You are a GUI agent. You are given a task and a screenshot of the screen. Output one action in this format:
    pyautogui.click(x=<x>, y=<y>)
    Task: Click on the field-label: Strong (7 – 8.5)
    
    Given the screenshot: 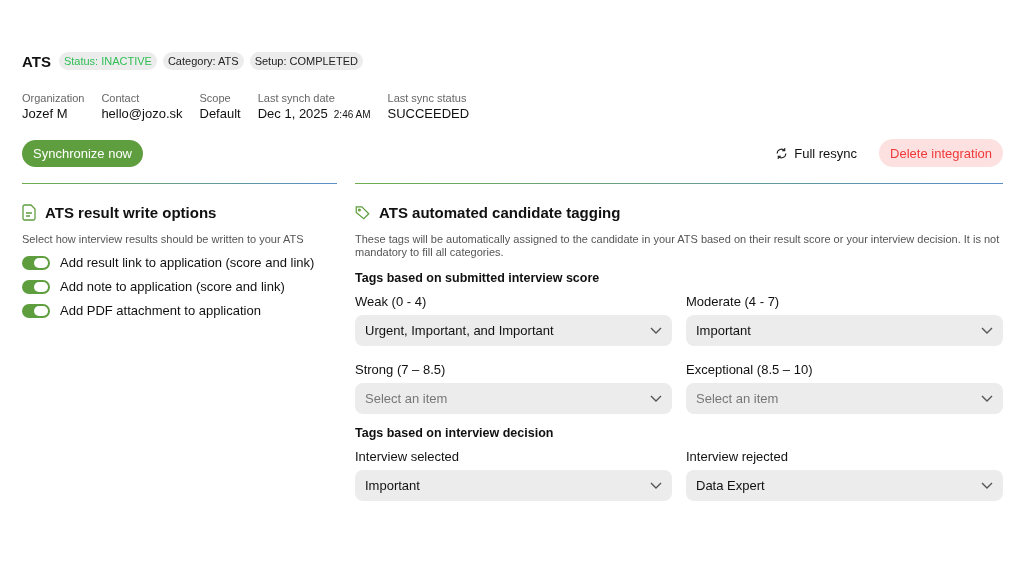 What is the action you would take?
    pyautogui.click(x=401, y=369)
    